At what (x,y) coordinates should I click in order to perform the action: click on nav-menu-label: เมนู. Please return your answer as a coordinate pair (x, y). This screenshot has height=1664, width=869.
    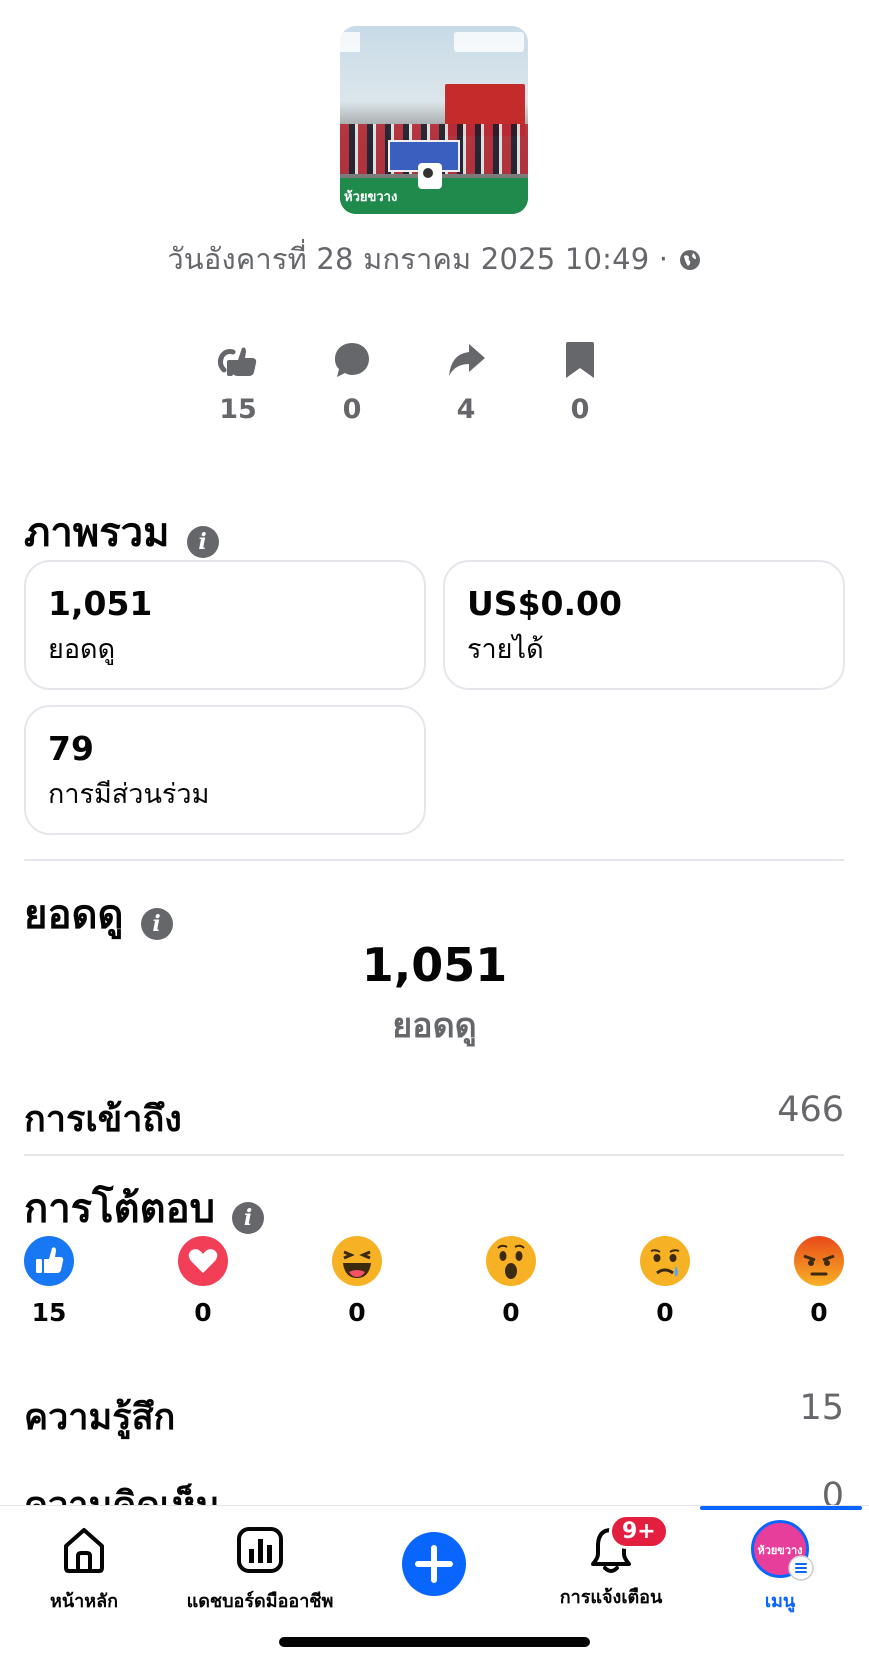
    Looking at the image, I should click on (780, 1601).